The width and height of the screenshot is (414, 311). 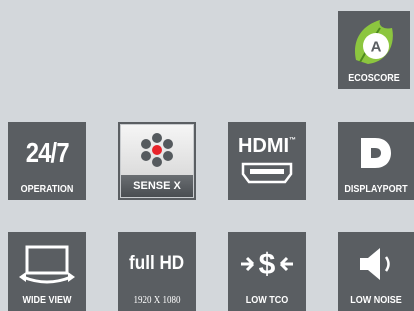 What do you see at coordinates (157, 300) in the screenshot?
I see `full-hd-resolution: 1920 X 1080` at bounding box center [157, 300].